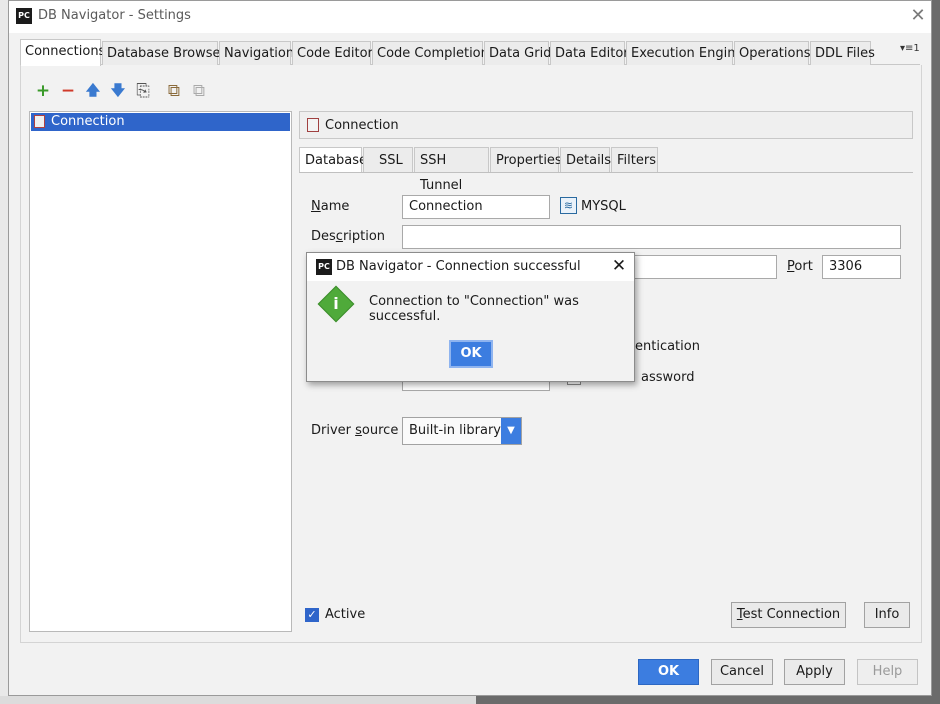  I want to click on info-icon-glyph: i, so click(336, 303).